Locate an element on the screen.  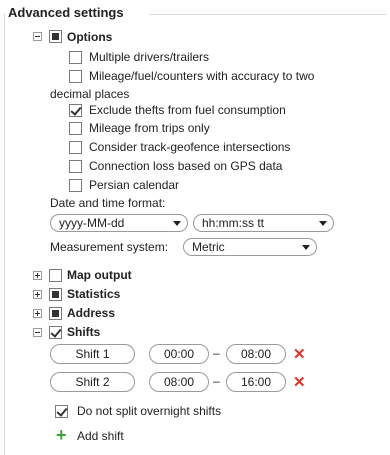
connection-loss-checkbox is located at coordinates (75, 166).